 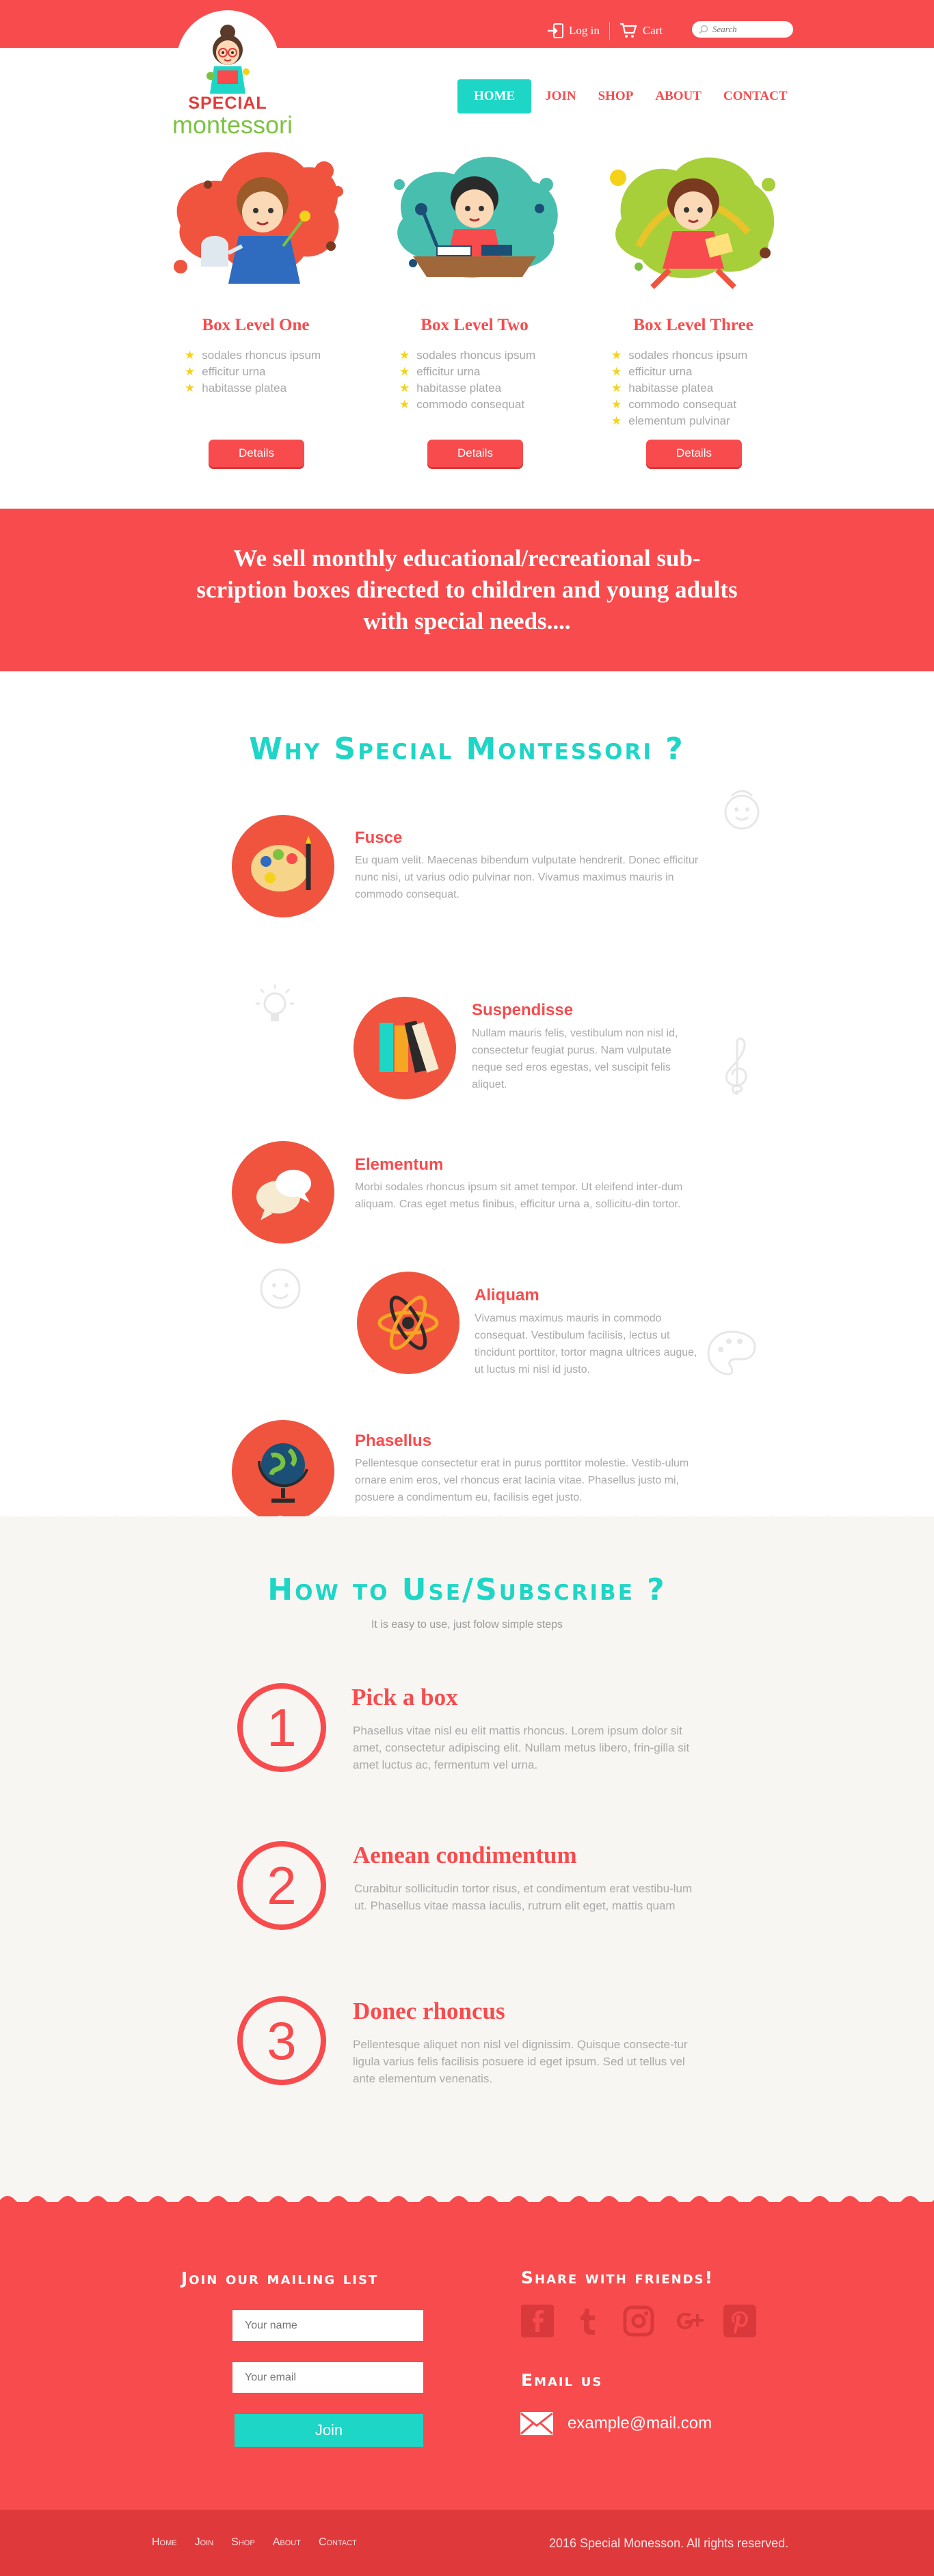 I want to click on feature-title: Suspendisse, so click(x=523, y=1010).